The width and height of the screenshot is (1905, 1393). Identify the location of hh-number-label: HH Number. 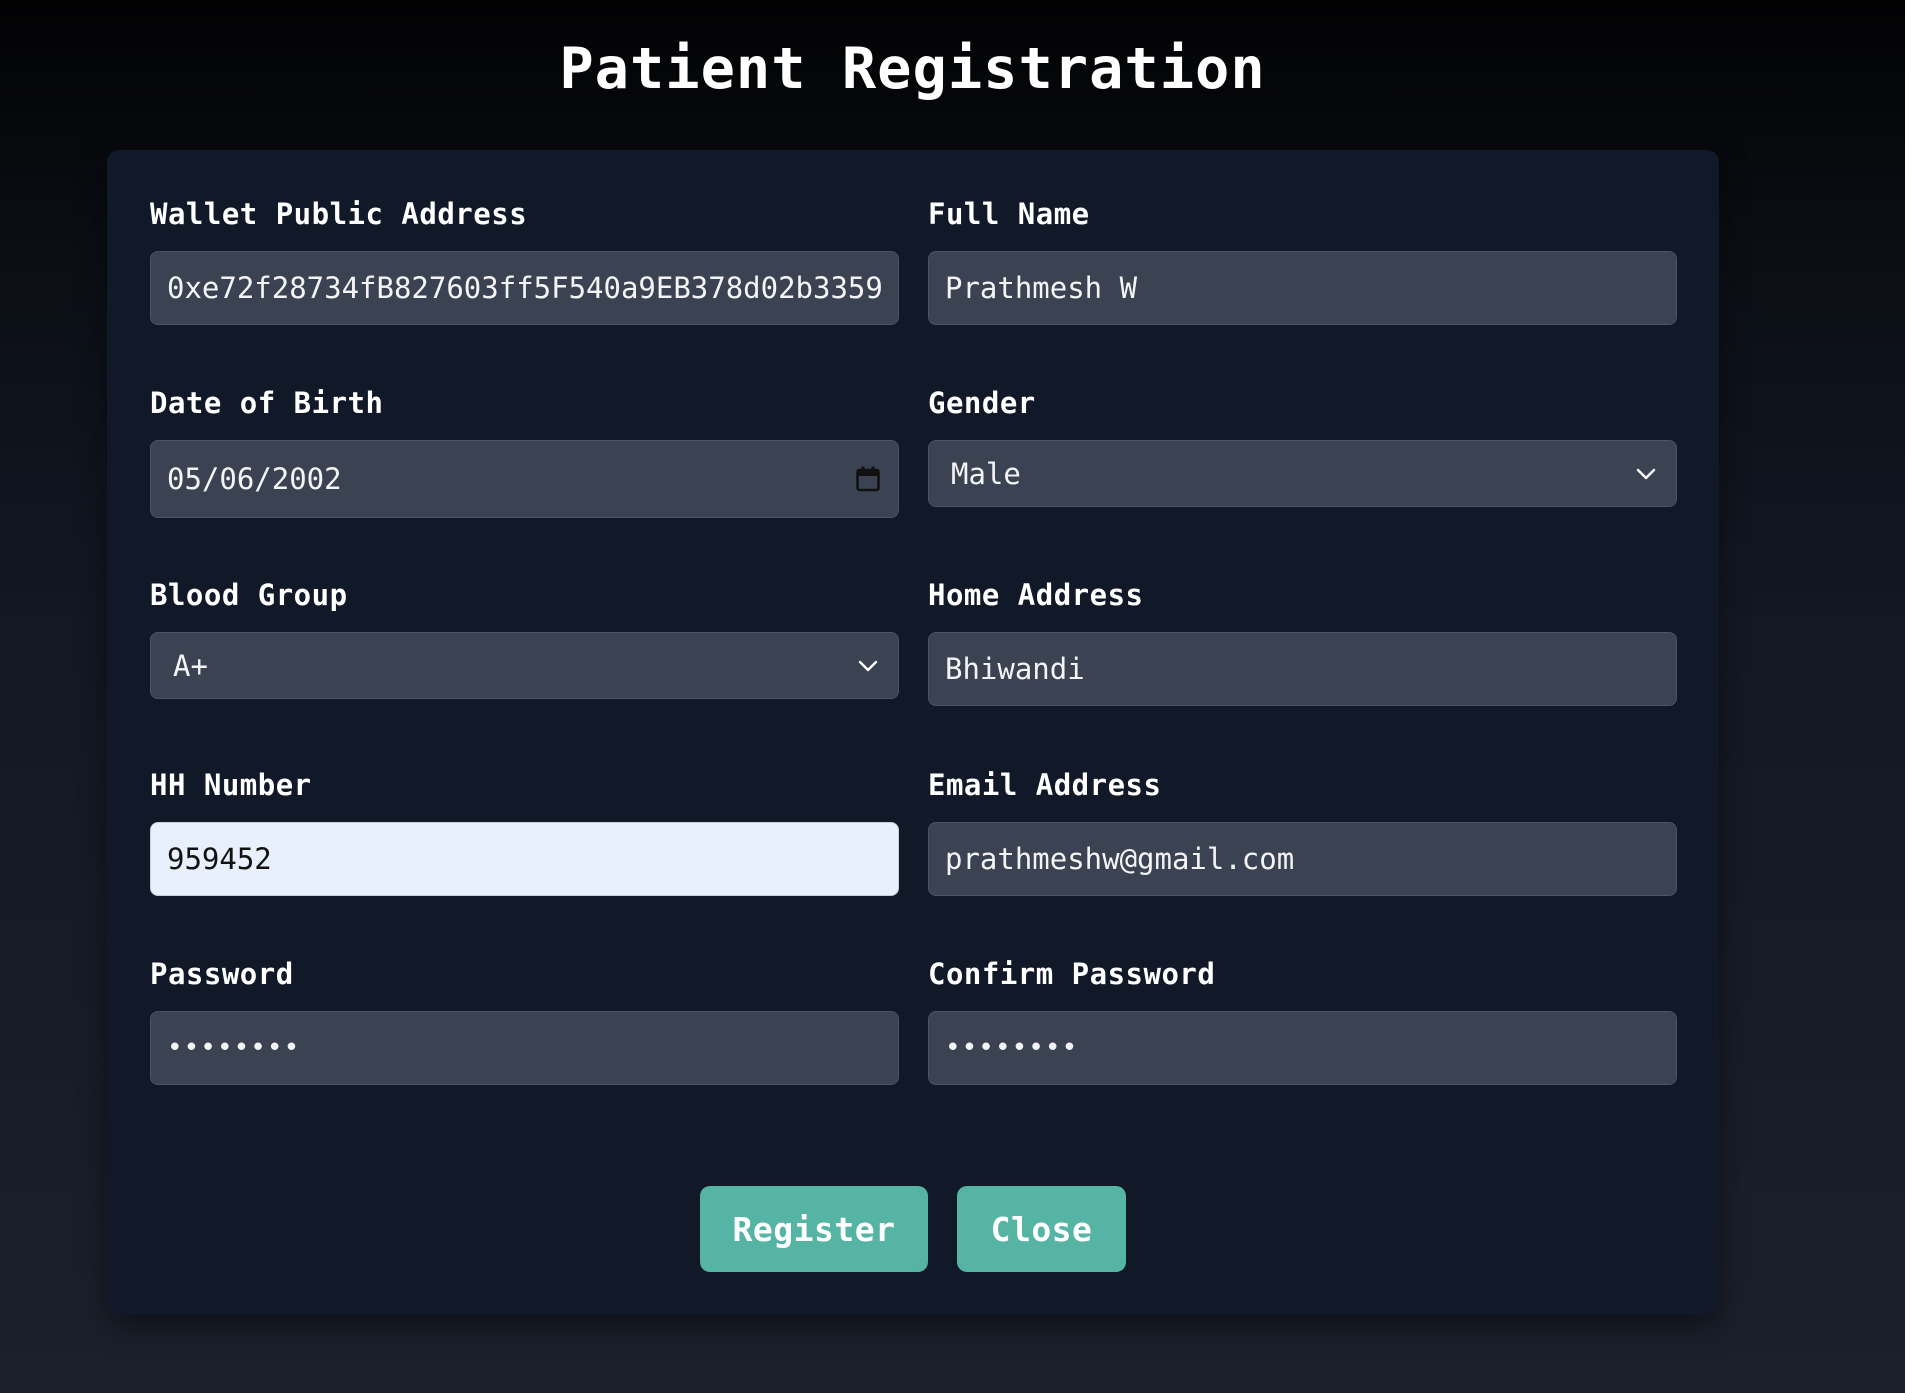
(231, 785).